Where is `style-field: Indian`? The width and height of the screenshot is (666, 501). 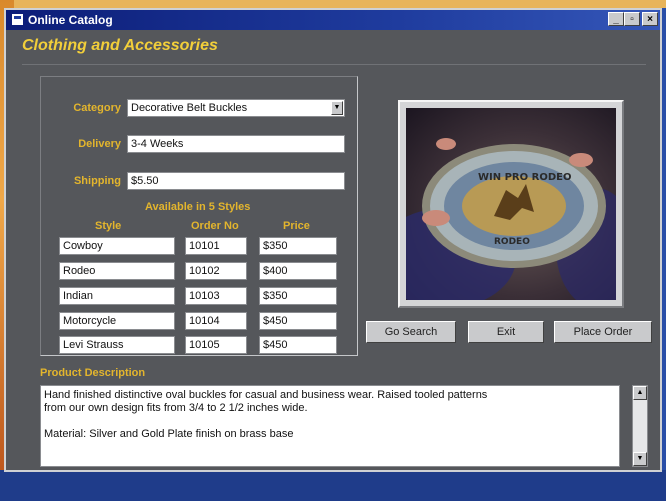 style-field: Indian is located at coordinates (117, 296).